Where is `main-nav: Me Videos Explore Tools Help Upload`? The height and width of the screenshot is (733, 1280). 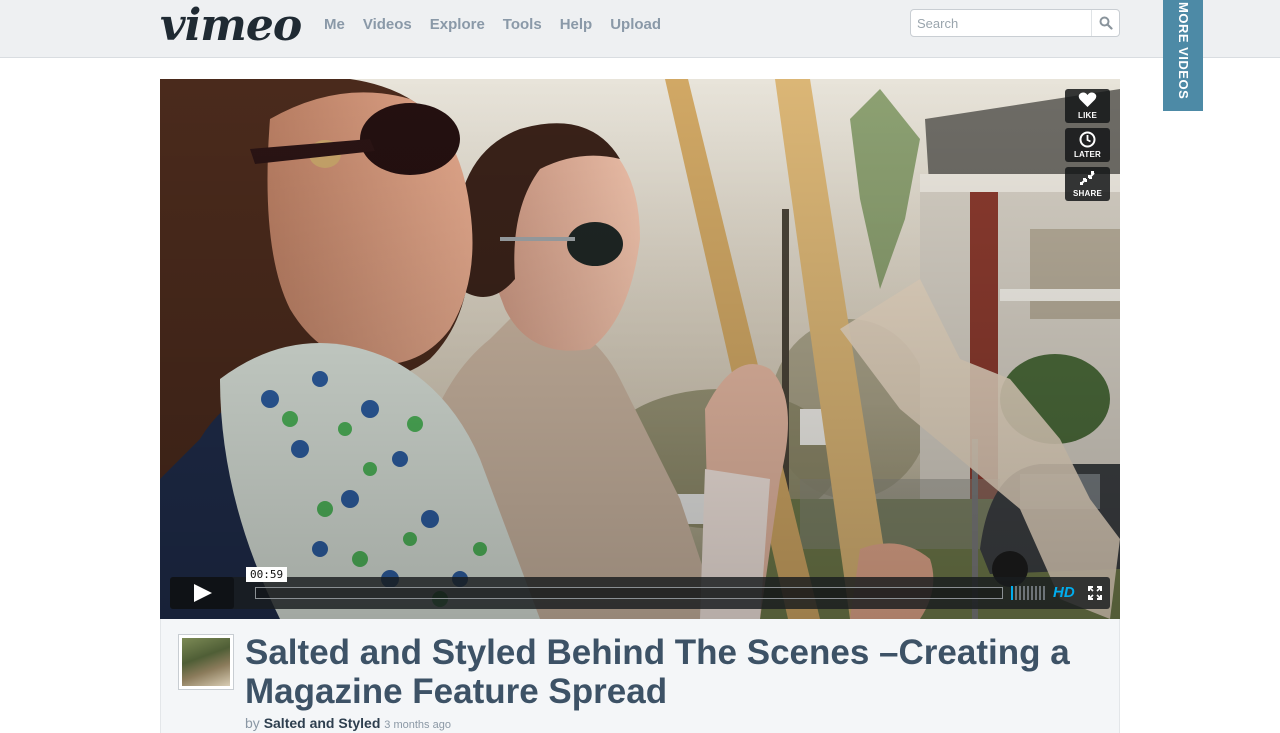
main-nav: Me Videos Explore Tools Help Upload is located at coordinates (492, 24).